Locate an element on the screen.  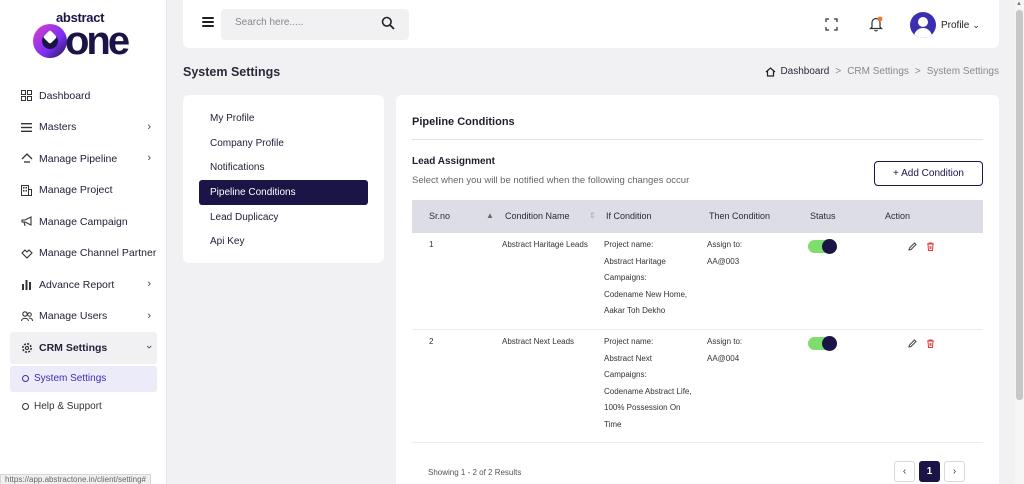
sidebar-item-label: Masters is located at coordinates (58, 127).